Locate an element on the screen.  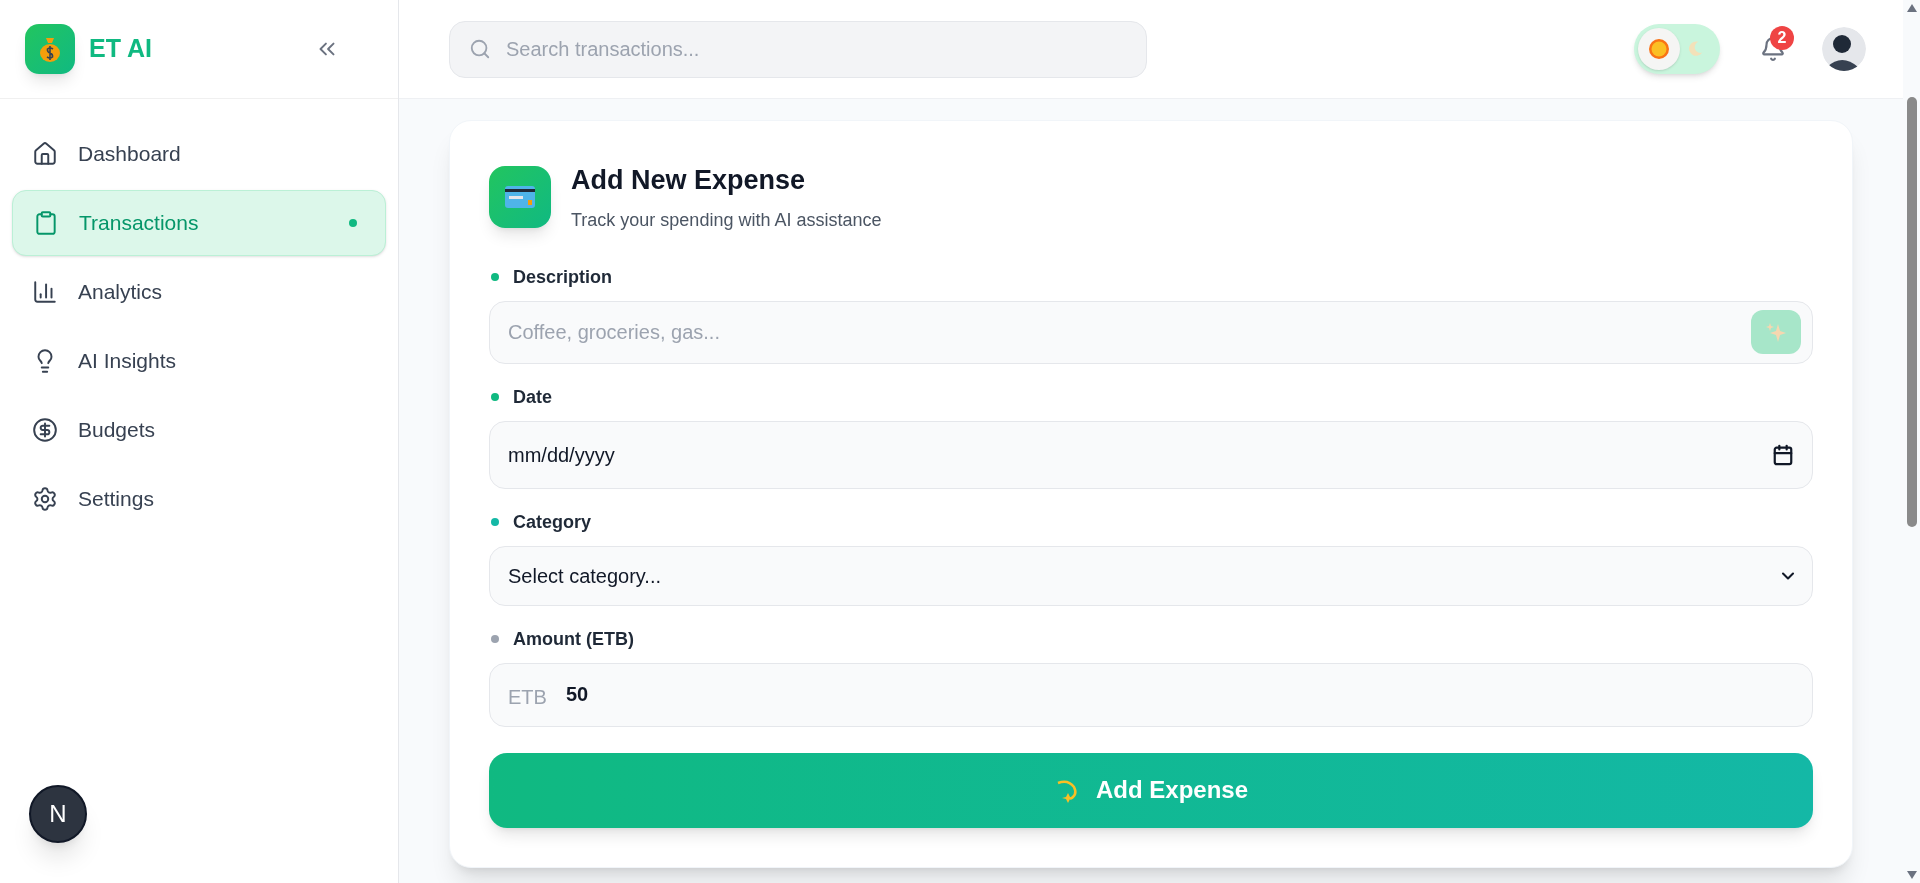
nav-item: Analytics is located at coordinates (199, 292).